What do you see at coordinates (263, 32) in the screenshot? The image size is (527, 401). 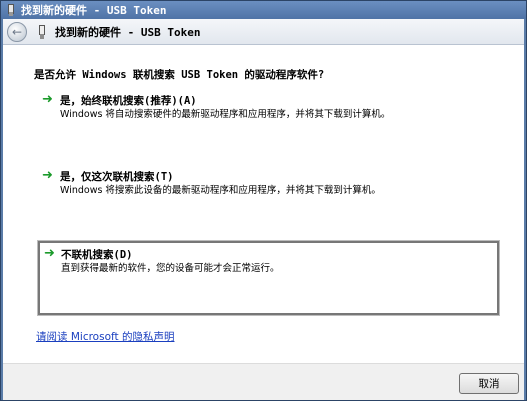 I see `navigation-bar: ← 找到新的硬件 - USB Token` at bounding box center [263, 32].